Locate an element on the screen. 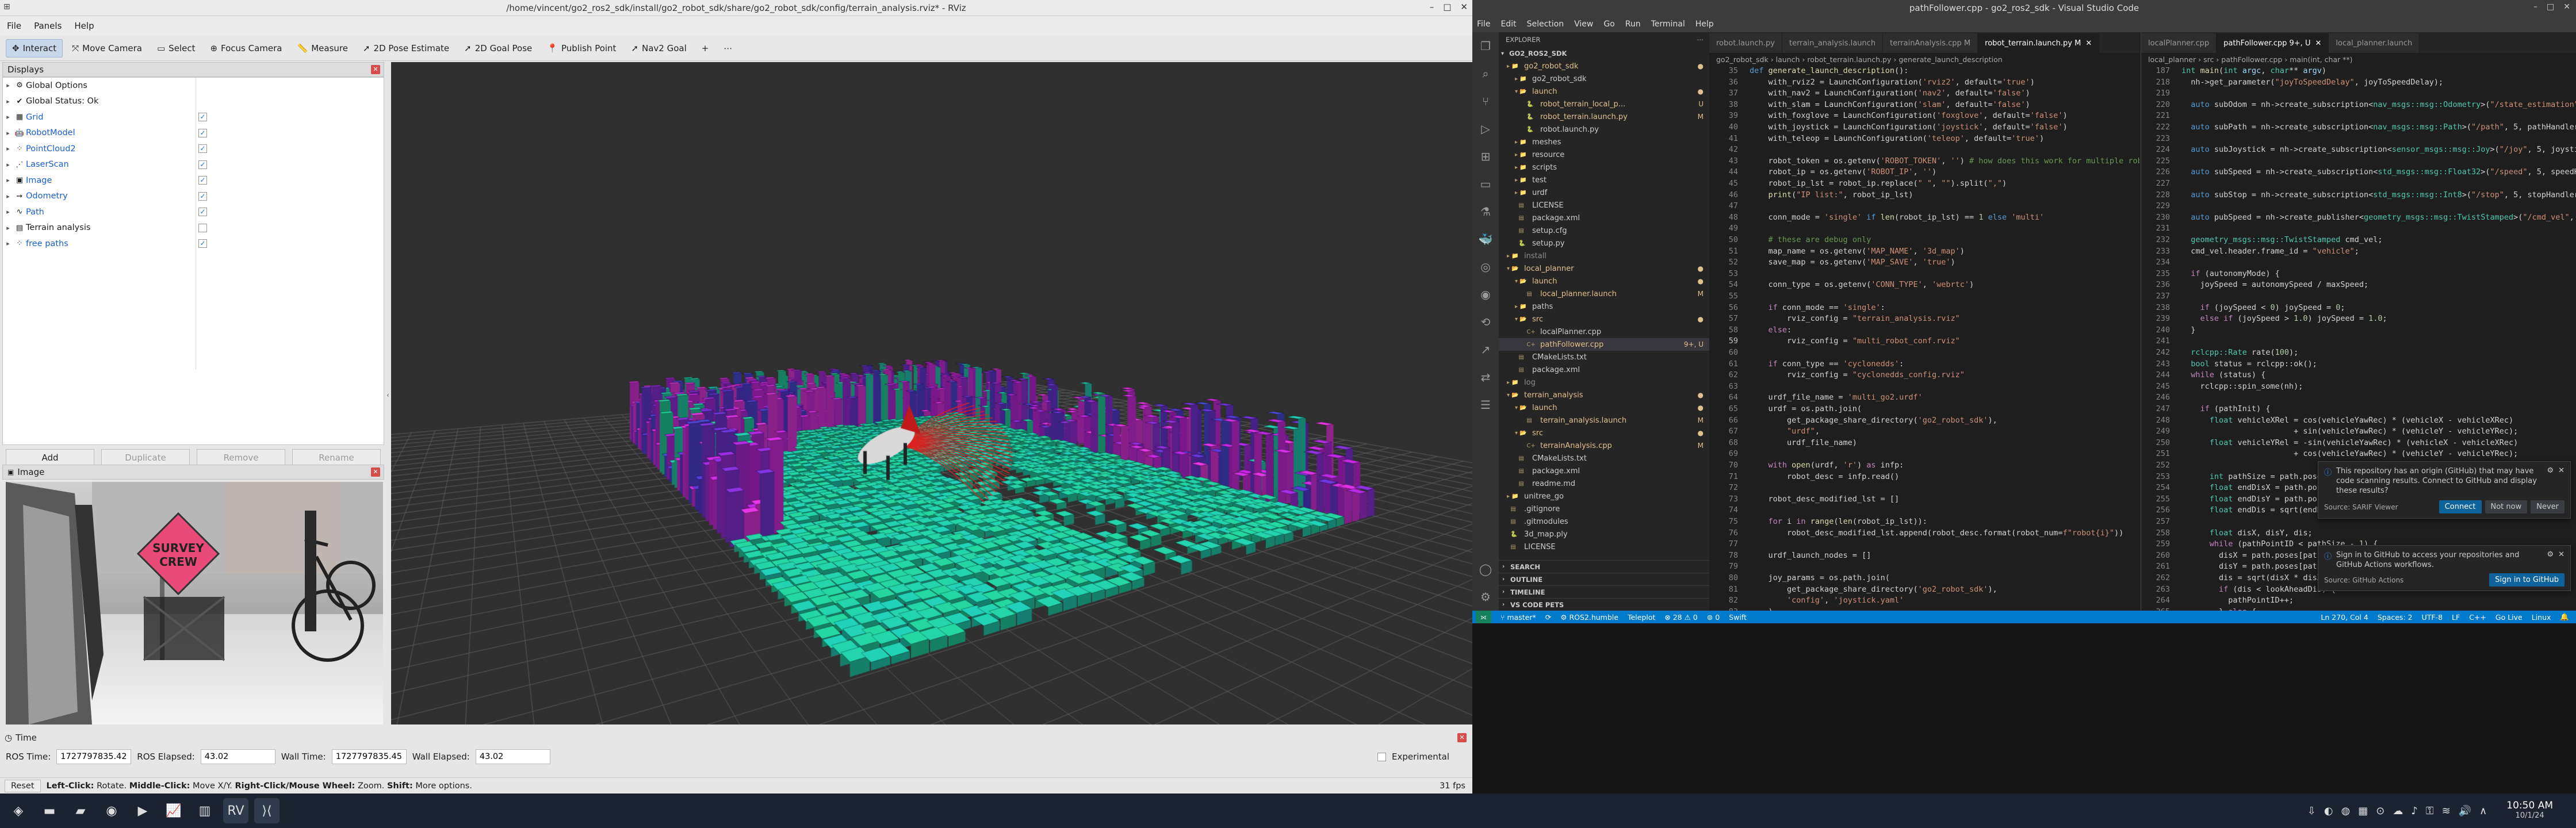  problems-indicator: ⊗ 28 ⚠ 0 is located at coordinates (1680, 617).